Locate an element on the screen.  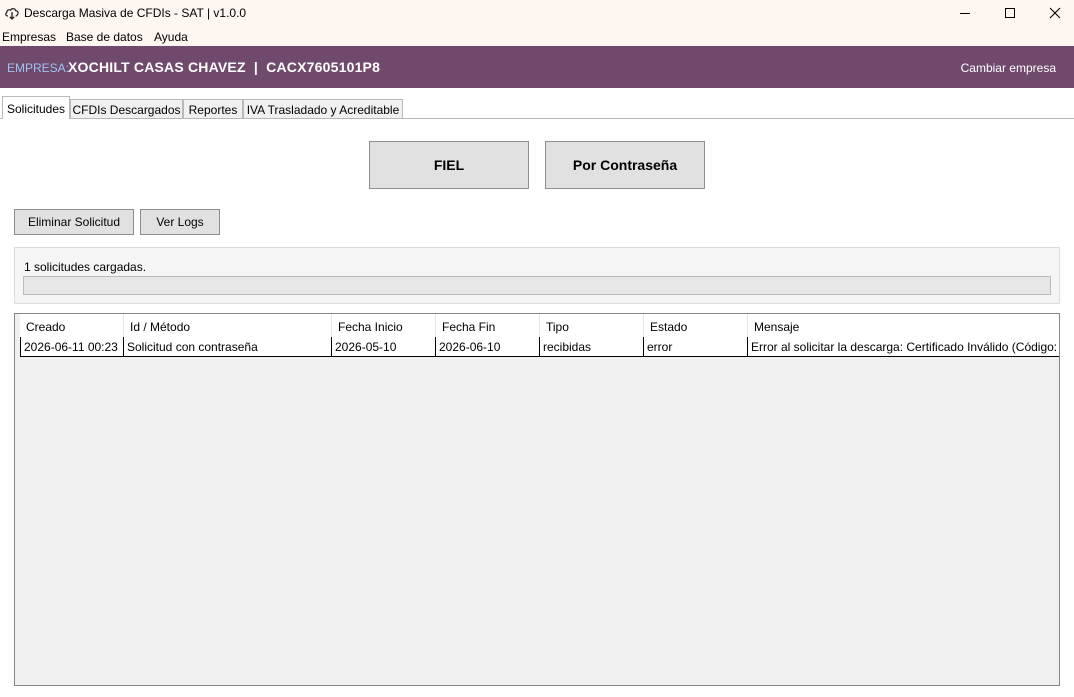
close-button is located at coordinates (1053, 13).